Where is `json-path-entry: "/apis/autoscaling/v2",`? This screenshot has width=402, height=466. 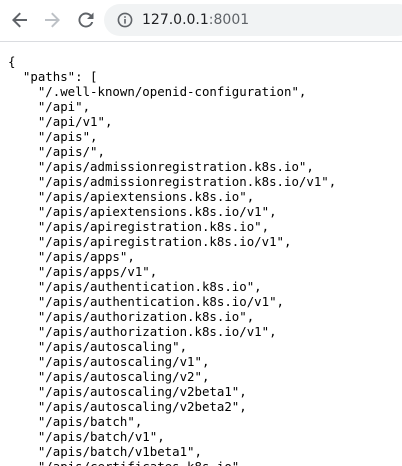
json-path-entry: "/apis/autoscaling/v2", is located at coordinates (109, 376).